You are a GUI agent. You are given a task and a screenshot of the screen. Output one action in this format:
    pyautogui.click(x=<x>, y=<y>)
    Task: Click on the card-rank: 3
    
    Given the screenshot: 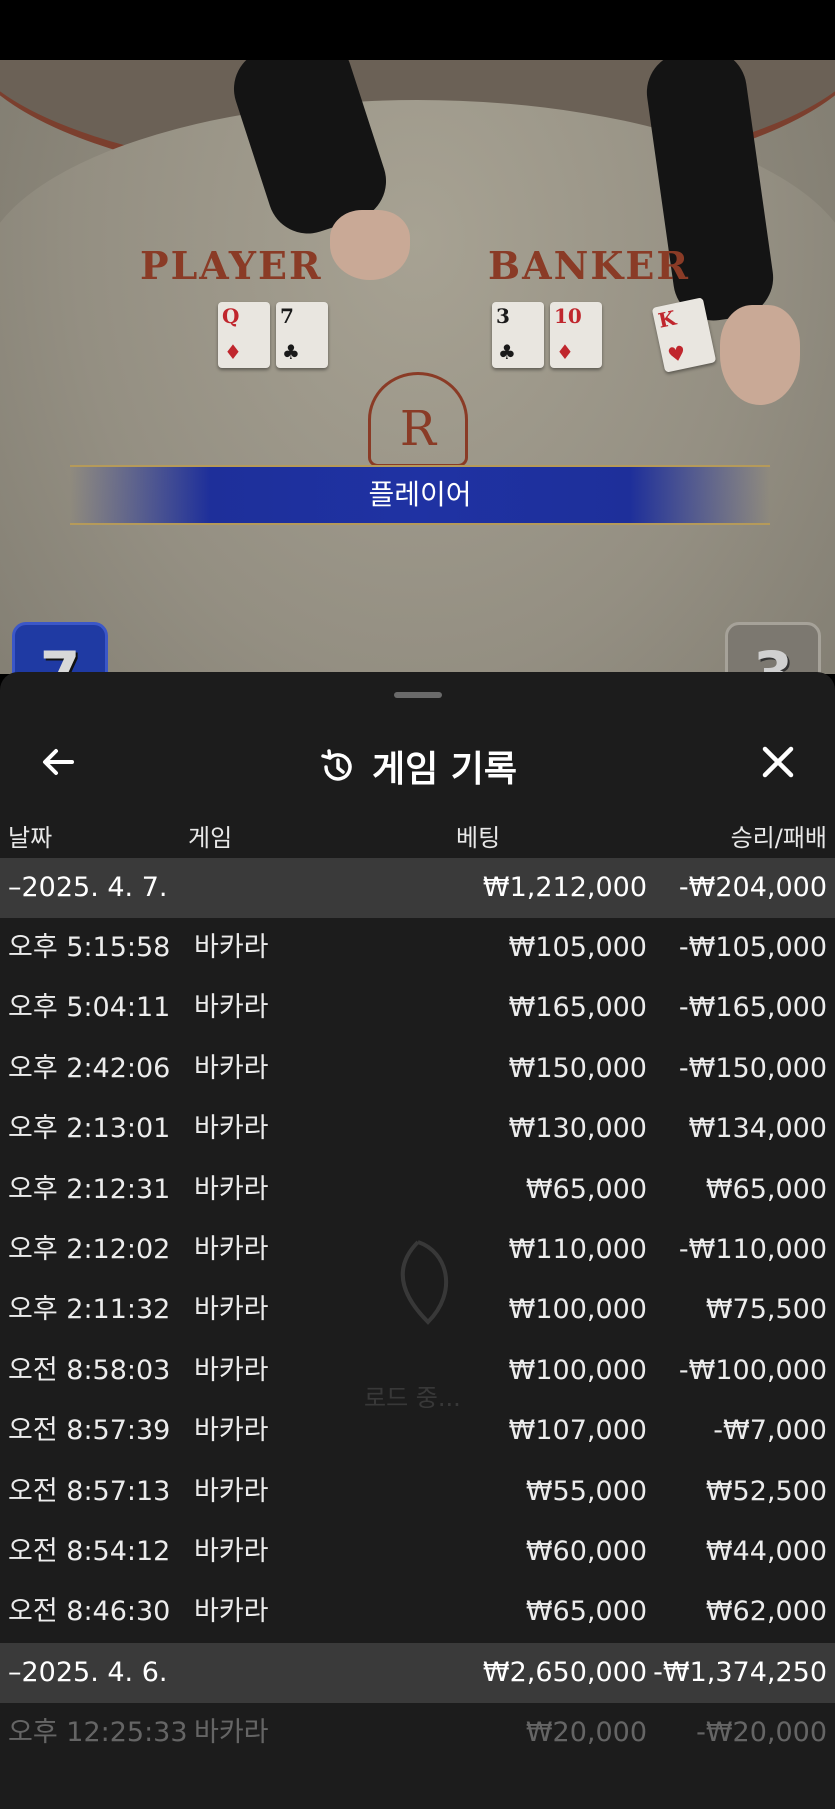 What is the action you would take?
    pyautogui.click(x=503, y=316)
    